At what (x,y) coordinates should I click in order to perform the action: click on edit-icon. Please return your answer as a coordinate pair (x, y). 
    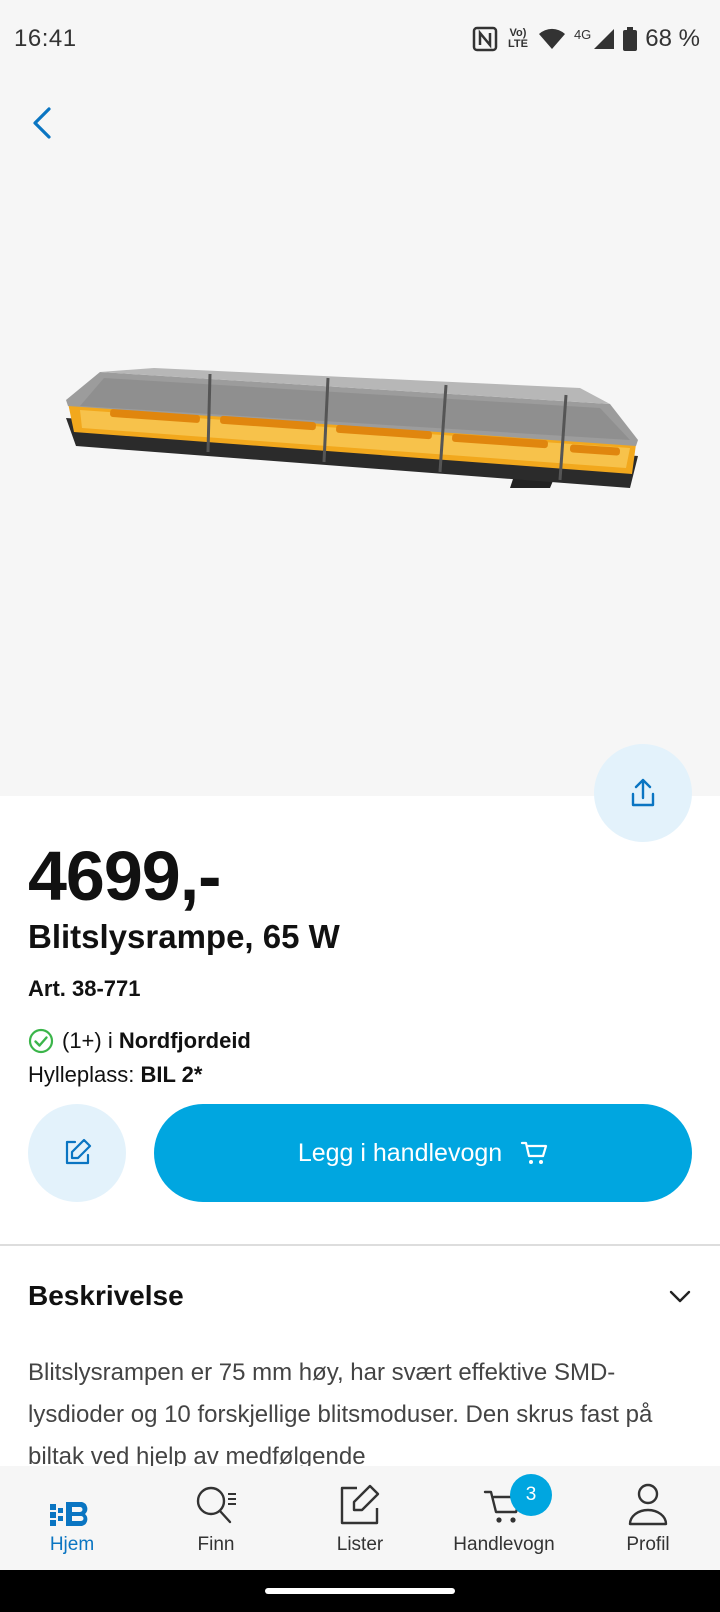
    Looking at the image, I should click on (78, 1151).